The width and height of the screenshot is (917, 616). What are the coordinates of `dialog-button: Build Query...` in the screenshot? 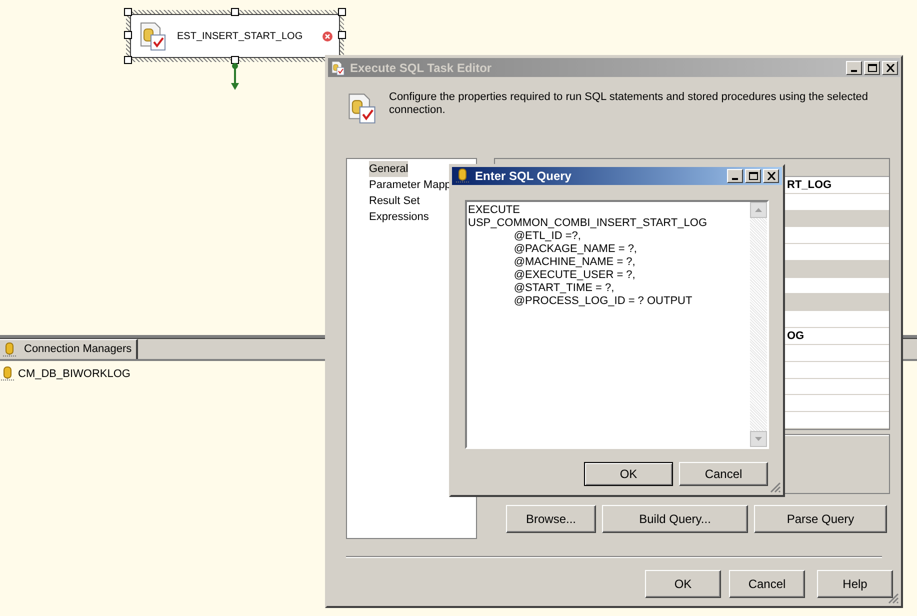 It's located at (675, 519).